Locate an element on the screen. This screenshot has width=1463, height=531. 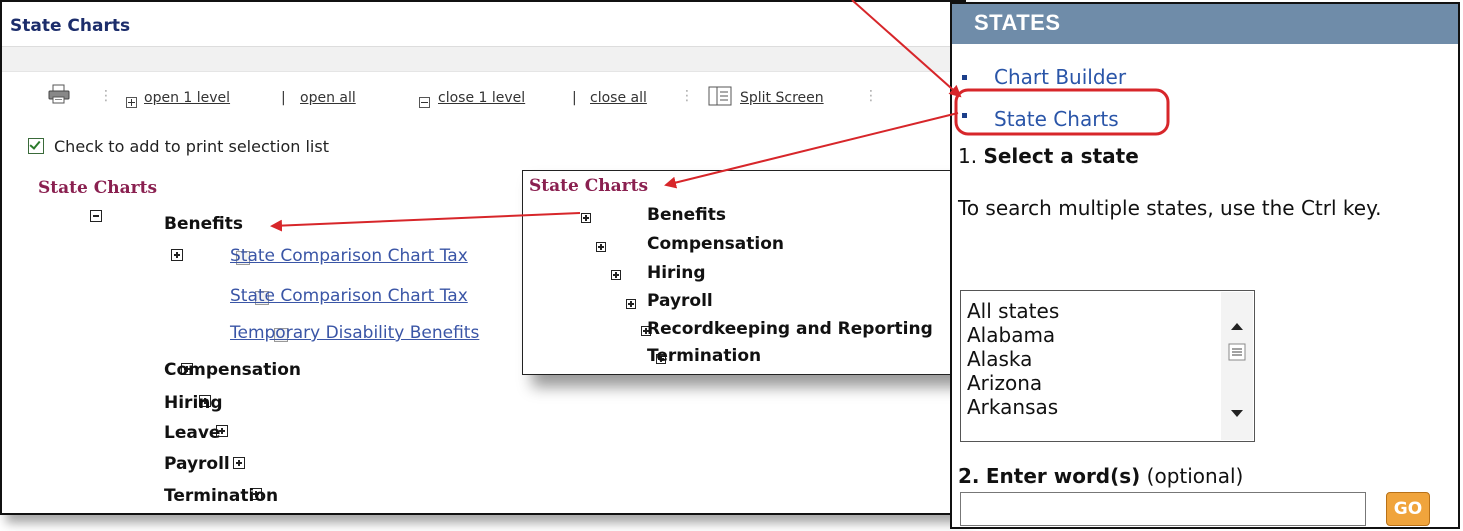
highlight-state-charts is located at coordinates (1062, 112).